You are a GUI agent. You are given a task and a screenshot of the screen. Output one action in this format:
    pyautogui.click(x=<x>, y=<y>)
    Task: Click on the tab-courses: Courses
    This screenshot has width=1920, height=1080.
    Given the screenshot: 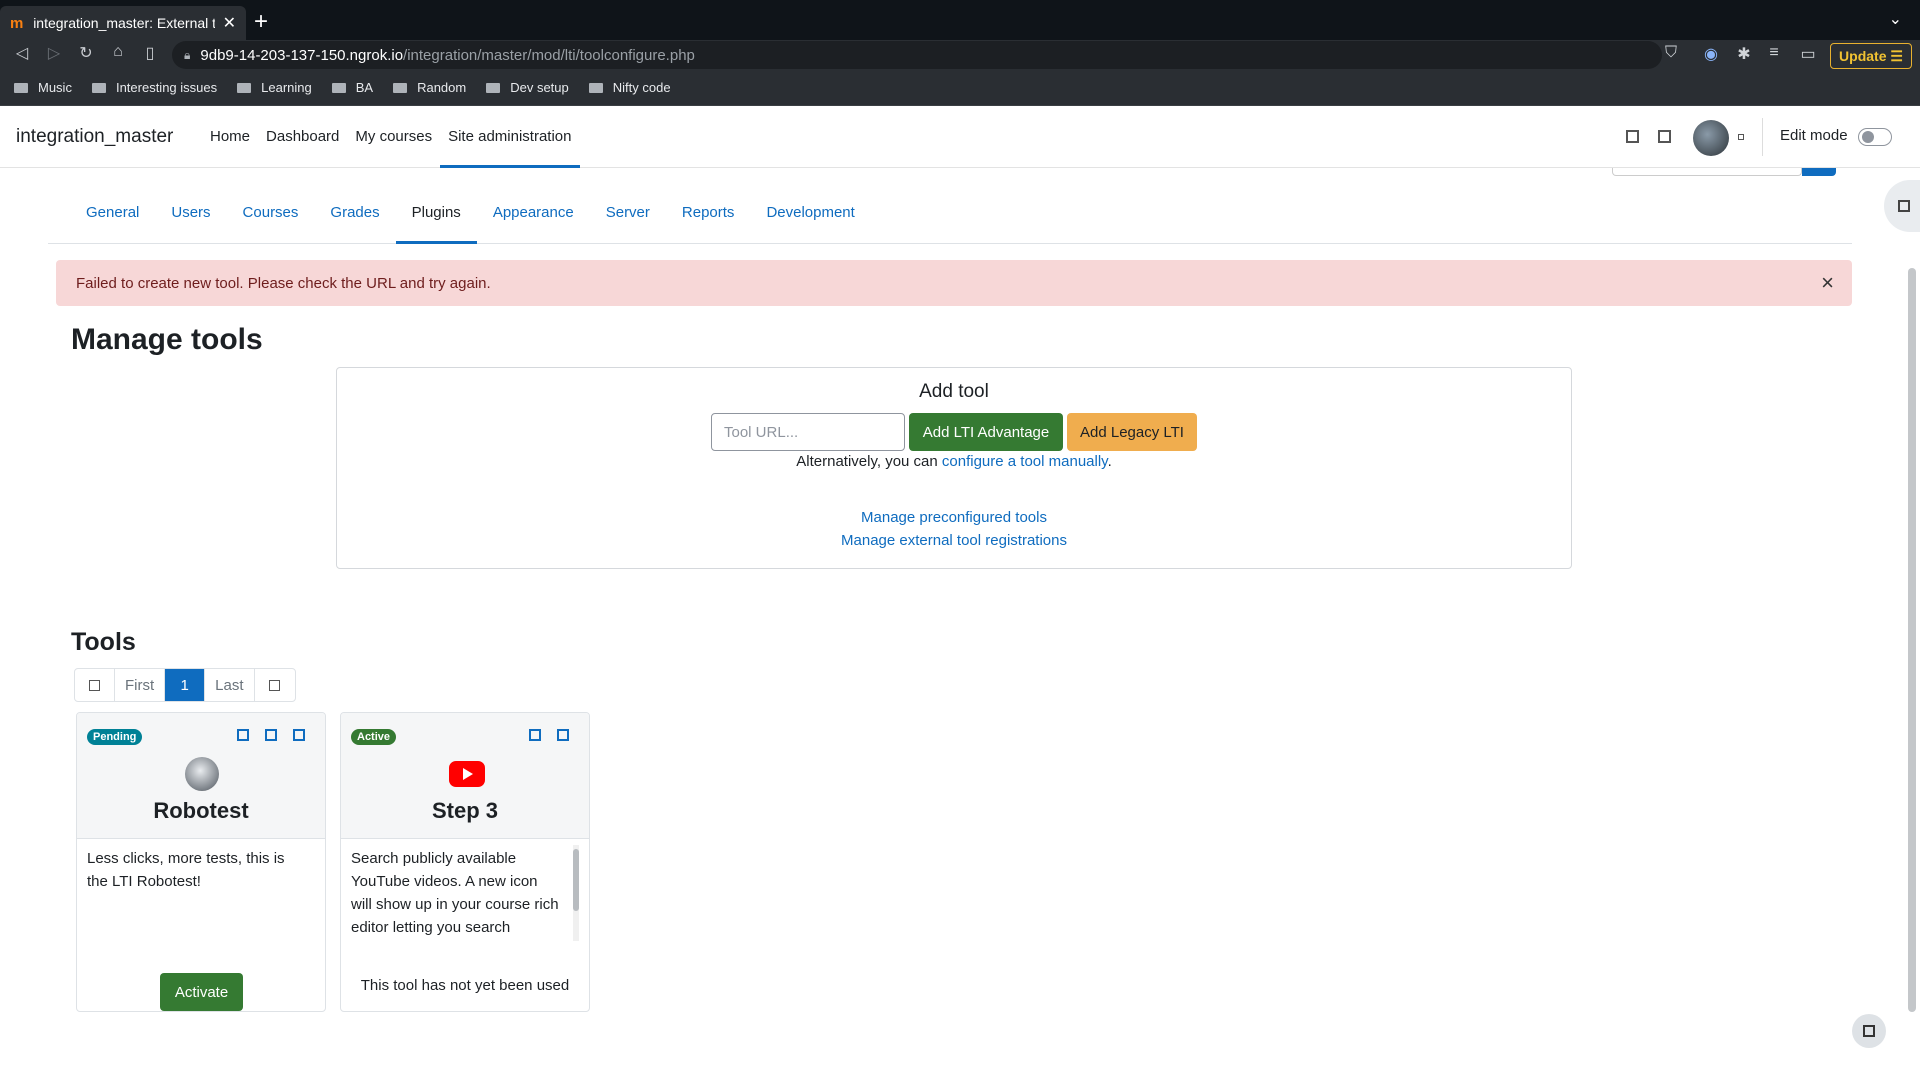 What is the action you would take?
    pyautogui.click(x=271, y=220)
    